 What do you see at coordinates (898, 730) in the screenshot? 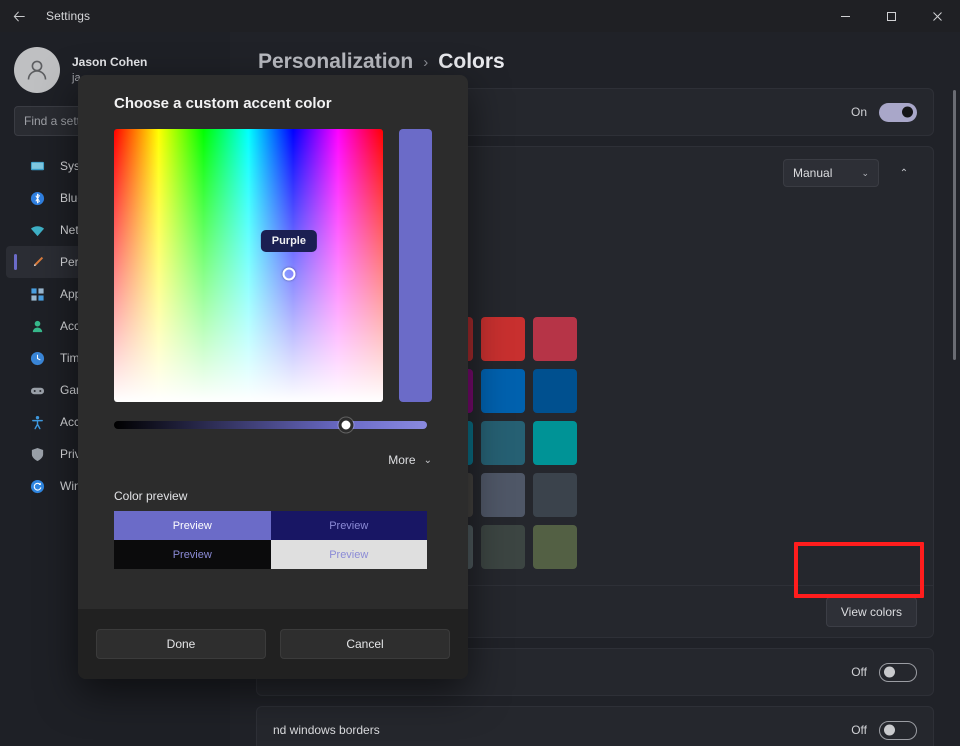
I see `title-bars-toggle` at bounding box center [898, 730].